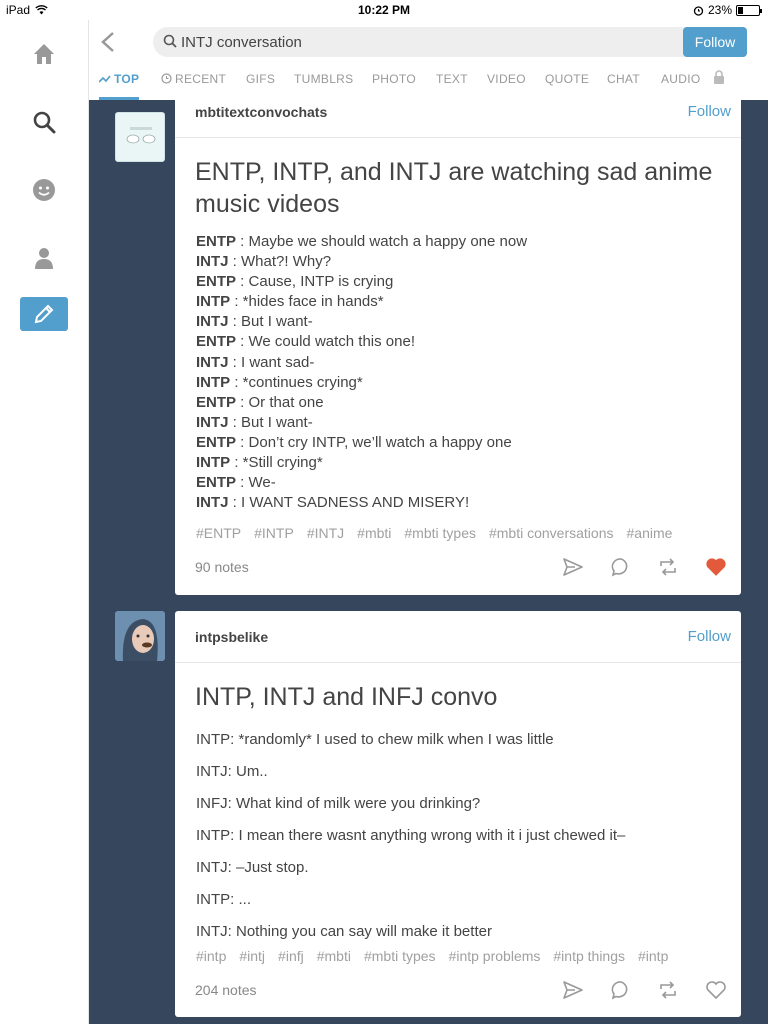  What do you see at coordinates (44, 122) in the screenshot?
I see `search-icon` at bounding box center [44, 122].